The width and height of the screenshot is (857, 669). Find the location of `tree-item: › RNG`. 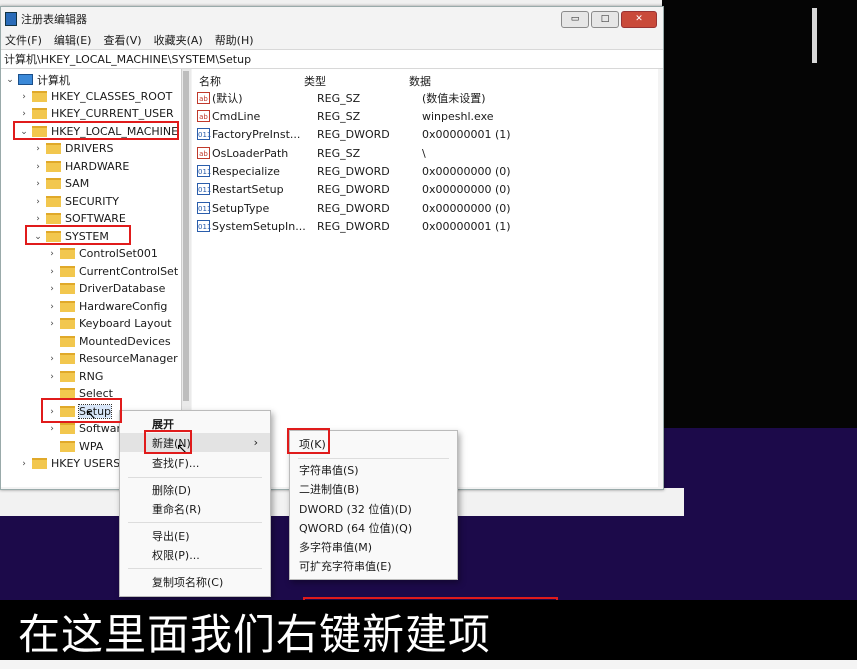

tree-item: › RNG is located at coordinates (75, 376).